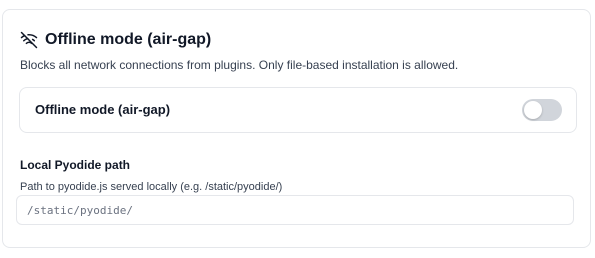  What do you see at coordinates (128, 39) in the screenshot?
I see `section-title: Offline mode (air-gap)` at bounding box center [128, 39].